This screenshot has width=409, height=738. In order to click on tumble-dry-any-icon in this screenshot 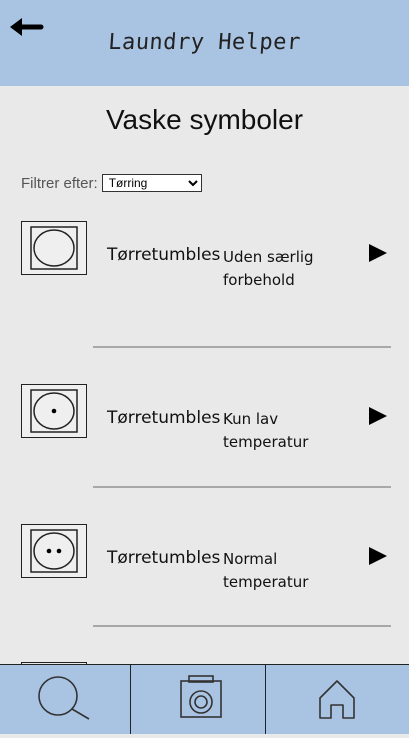, I will do `click(54, 248)`.